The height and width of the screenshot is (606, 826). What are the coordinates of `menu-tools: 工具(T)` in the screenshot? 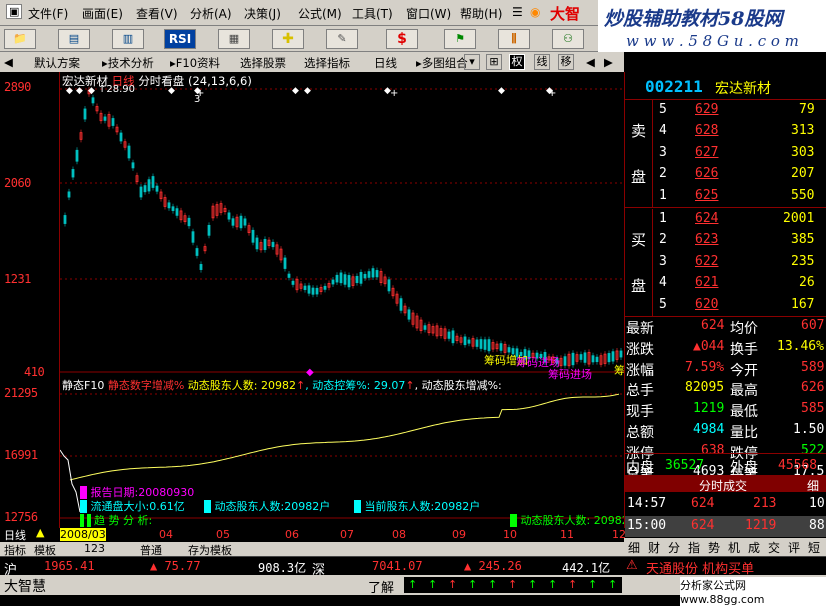 It's located at (372, 13).